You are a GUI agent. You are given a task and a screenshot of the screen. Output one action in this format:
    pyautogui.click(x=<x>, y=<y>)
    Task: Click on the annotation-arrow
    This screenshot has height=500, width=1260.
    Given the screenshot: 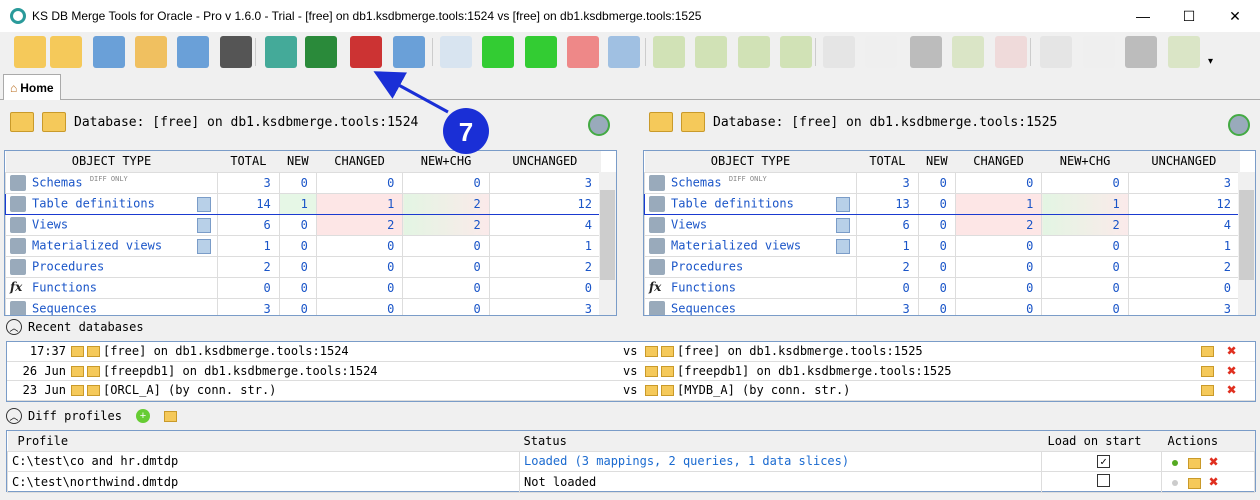 What is the action you would take?
    pyautogui.click(x=411, y=92)
    